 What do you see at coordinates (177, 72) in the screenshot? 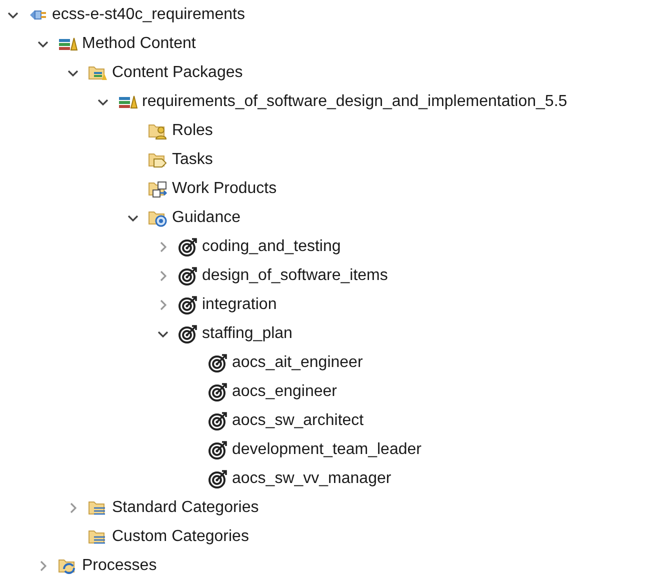
I see `tree-item: Content Packages` at bounding box center [177, 72].